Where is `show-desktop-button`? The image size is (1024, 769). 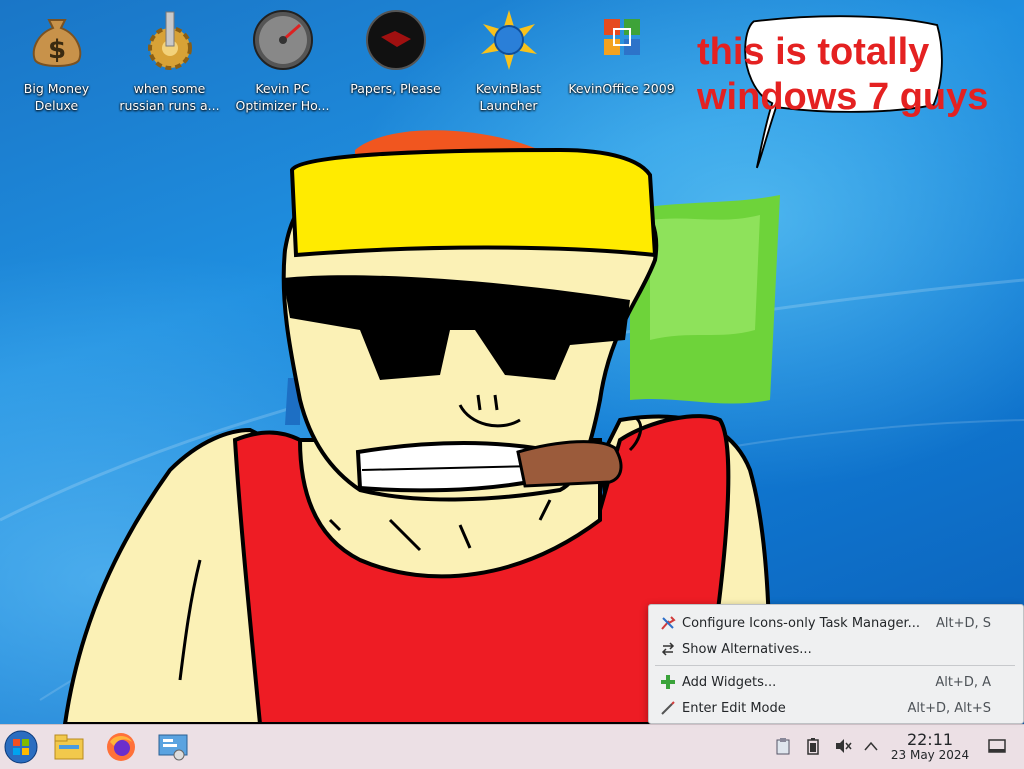
show-desktop-button is located at coordinates (997, 746).